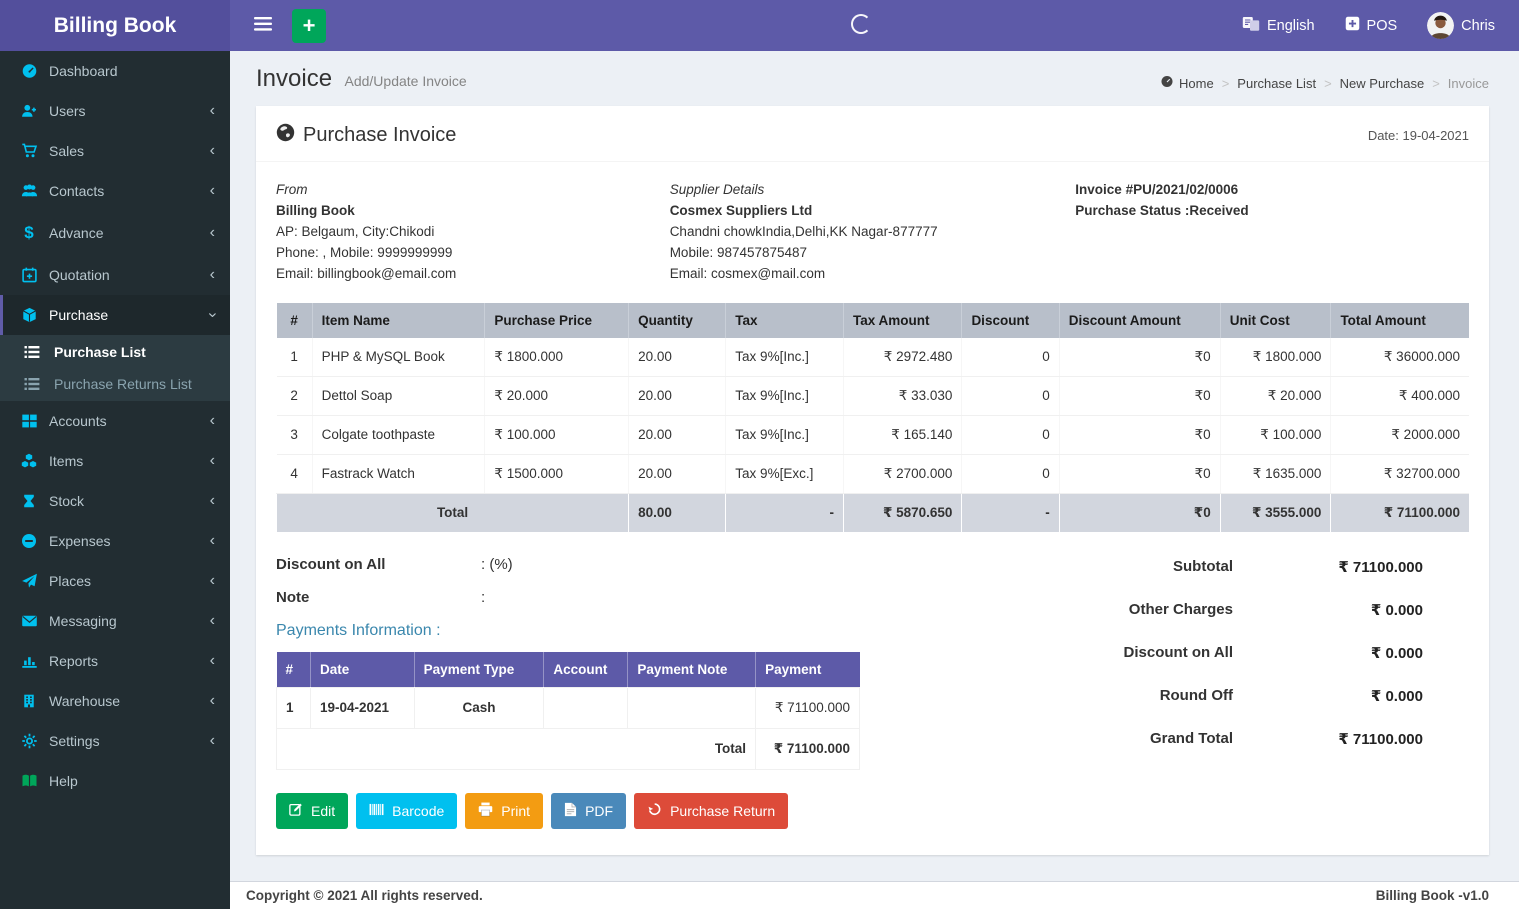 Image resolution: width=1519 pixels, height=909 pixels. Describe the element at coordinates (784, 474) in the screenshot. I see `cell: Tax 9%[Exc.]` at that location.